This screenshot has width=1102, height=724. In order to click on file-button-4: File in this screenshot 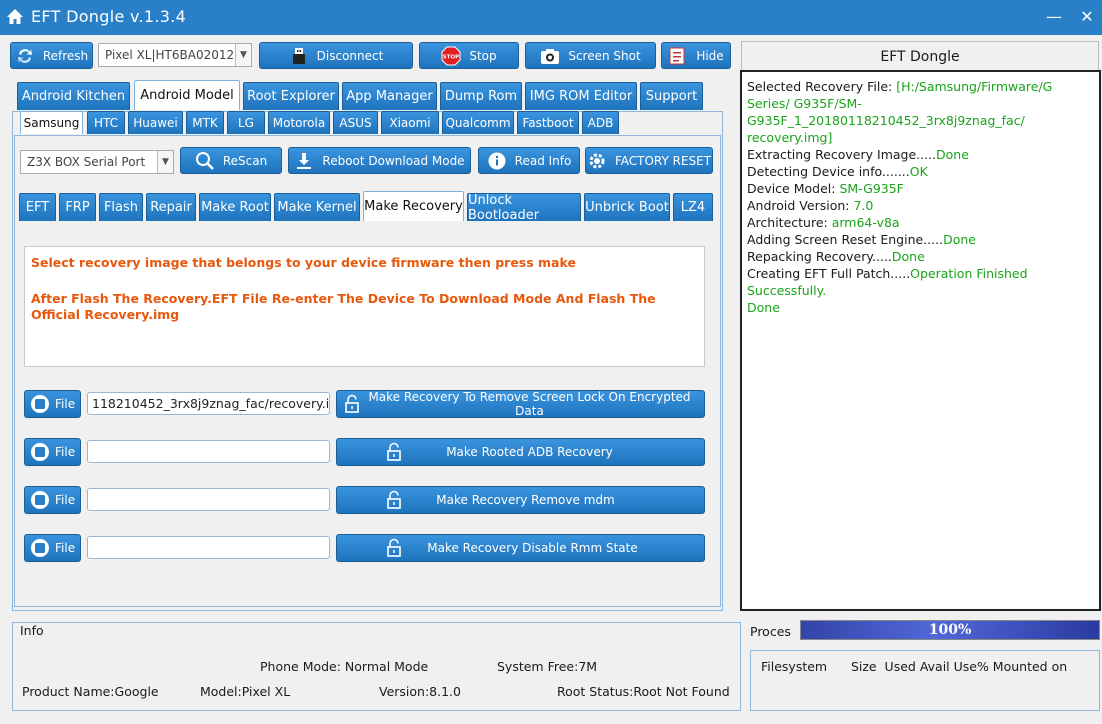, I will do `click(52, 548)`.